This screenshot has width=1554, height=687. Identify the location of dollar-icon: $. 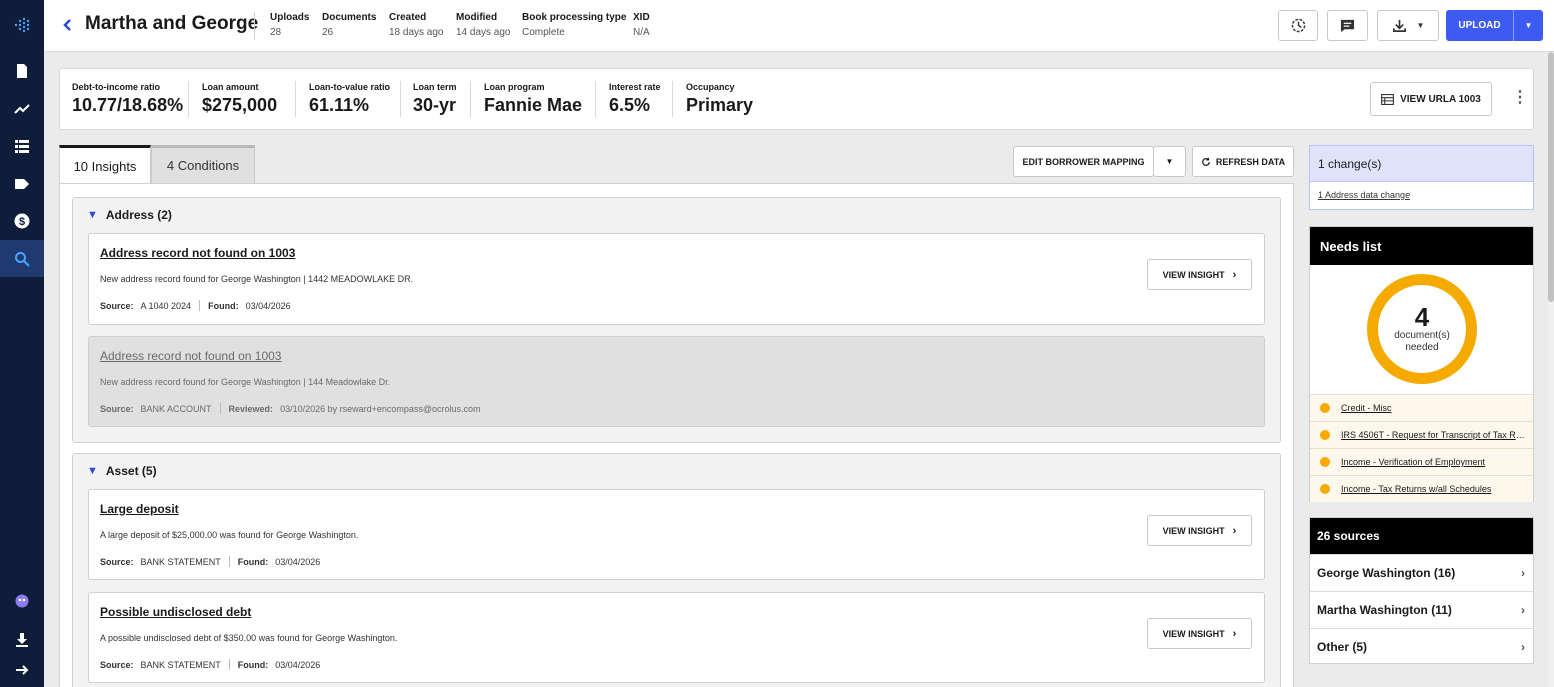
(22, 221).